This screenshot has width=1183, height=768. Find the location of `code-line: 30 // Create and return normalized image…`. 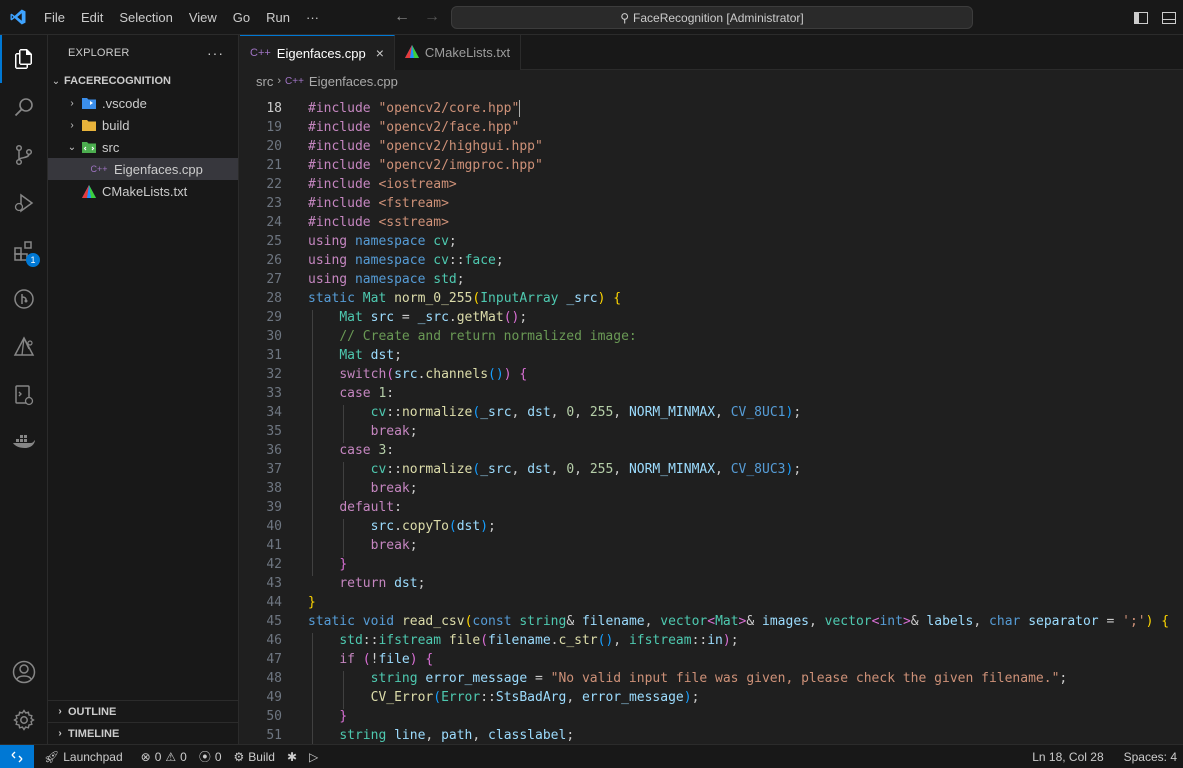

code-line: 30 // Create and return normalized image… is located at coordinates (711, 336).